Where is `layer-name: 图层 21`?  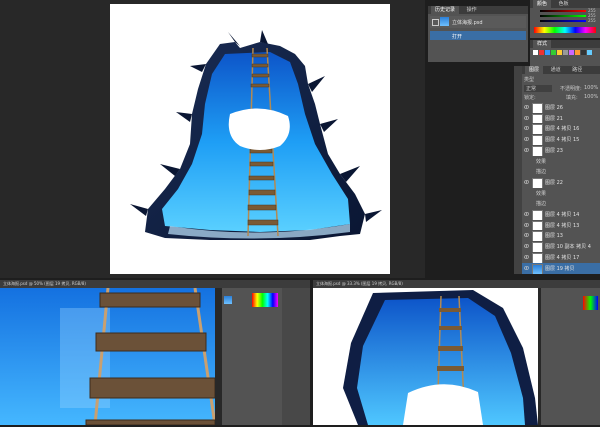 layer-name: 图层 21 is located at coordinates (554, 118).